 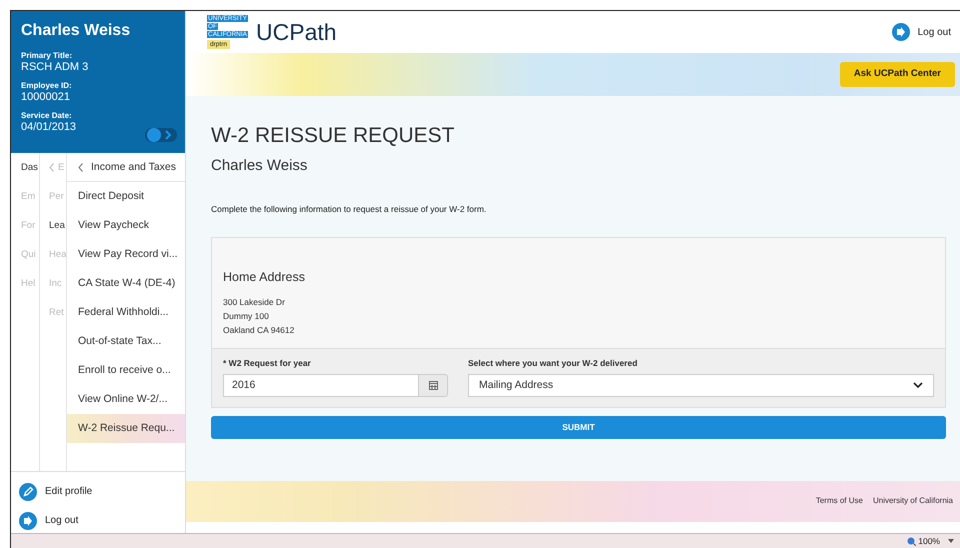 I want to click on app-title: UCPath, so click(x=296, y=32).